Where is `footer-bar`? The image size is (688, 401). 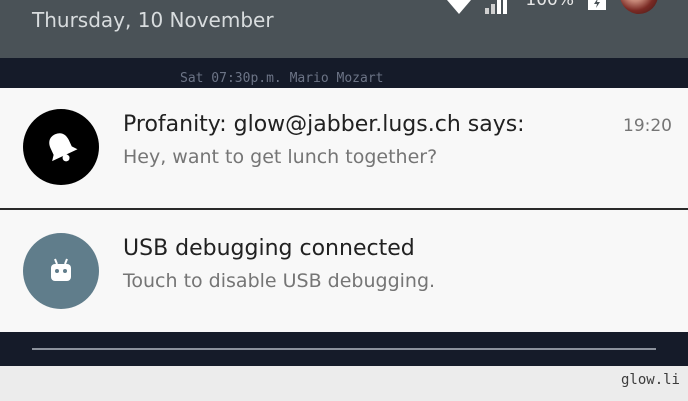
footer-bar is located at coordinates (344, 383).